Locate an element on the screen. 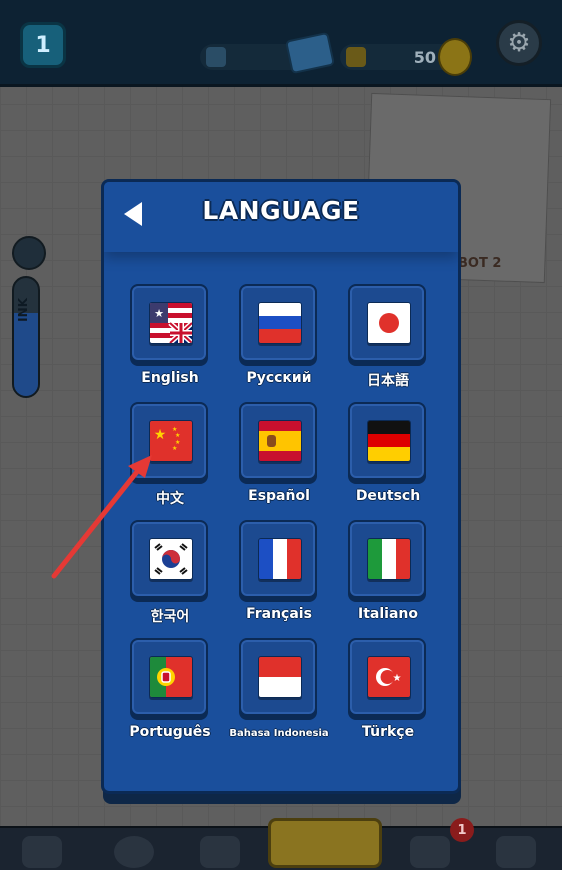  language-option-germany: Deutsch is located at coordinates (388, 458).